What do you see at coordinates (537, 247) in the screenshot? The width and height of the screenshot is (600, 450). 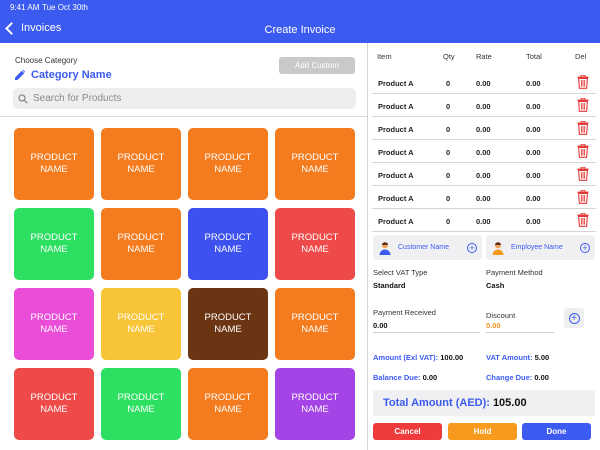 I see `employee-name: Employee Name` at bounding box center [537, 247].